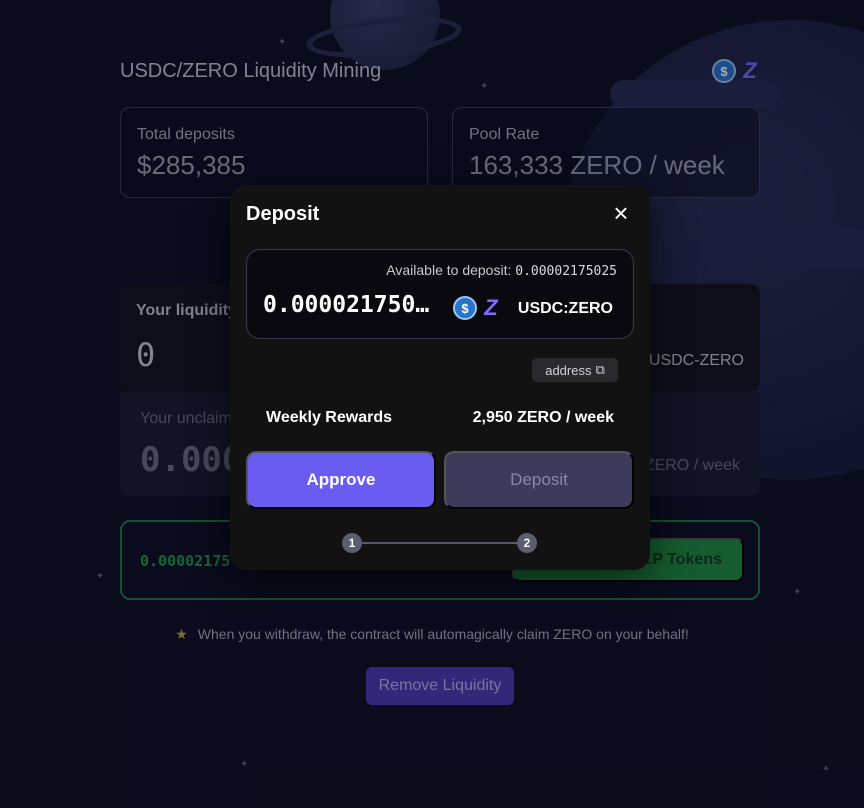 The image size is (864, 808). I want to click on address-copy-button: address ⧉, so click(575, 370).